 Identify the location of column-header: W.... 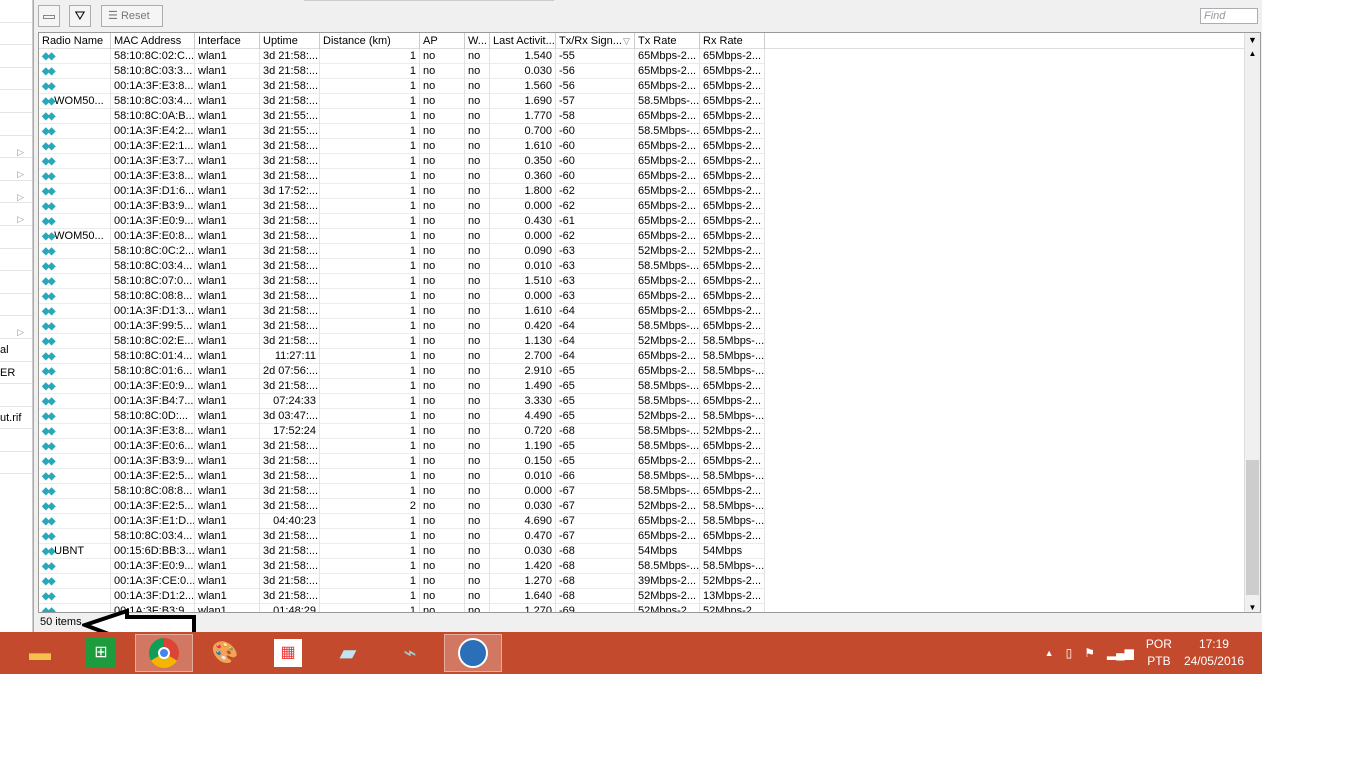
(477, 41).